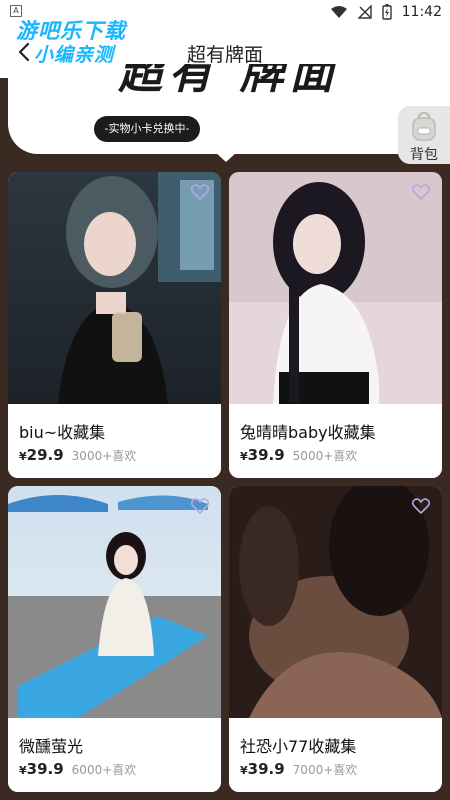  What do you see at coordinates (325, 770) in the screenshot?
I see `card-likes: 7000+喜欢` at bounding box center [325, 770].